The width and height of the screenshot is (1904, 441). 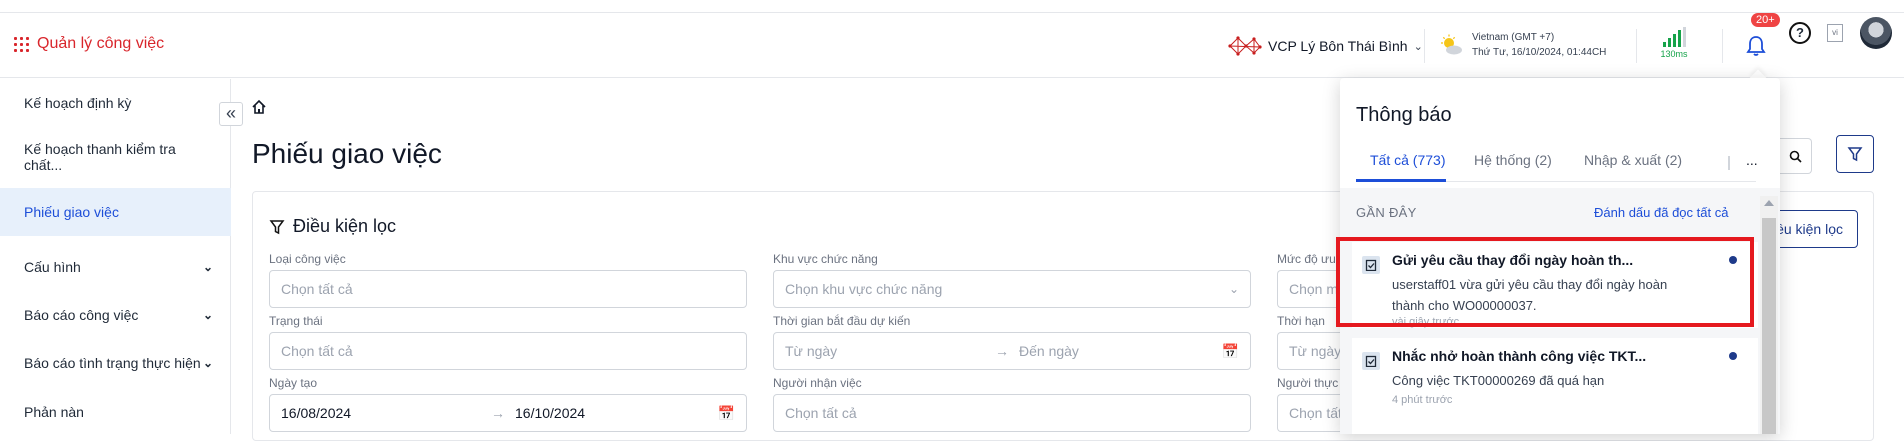 I want to click on latency-label: 130ms, so click(x=1674, y=54).